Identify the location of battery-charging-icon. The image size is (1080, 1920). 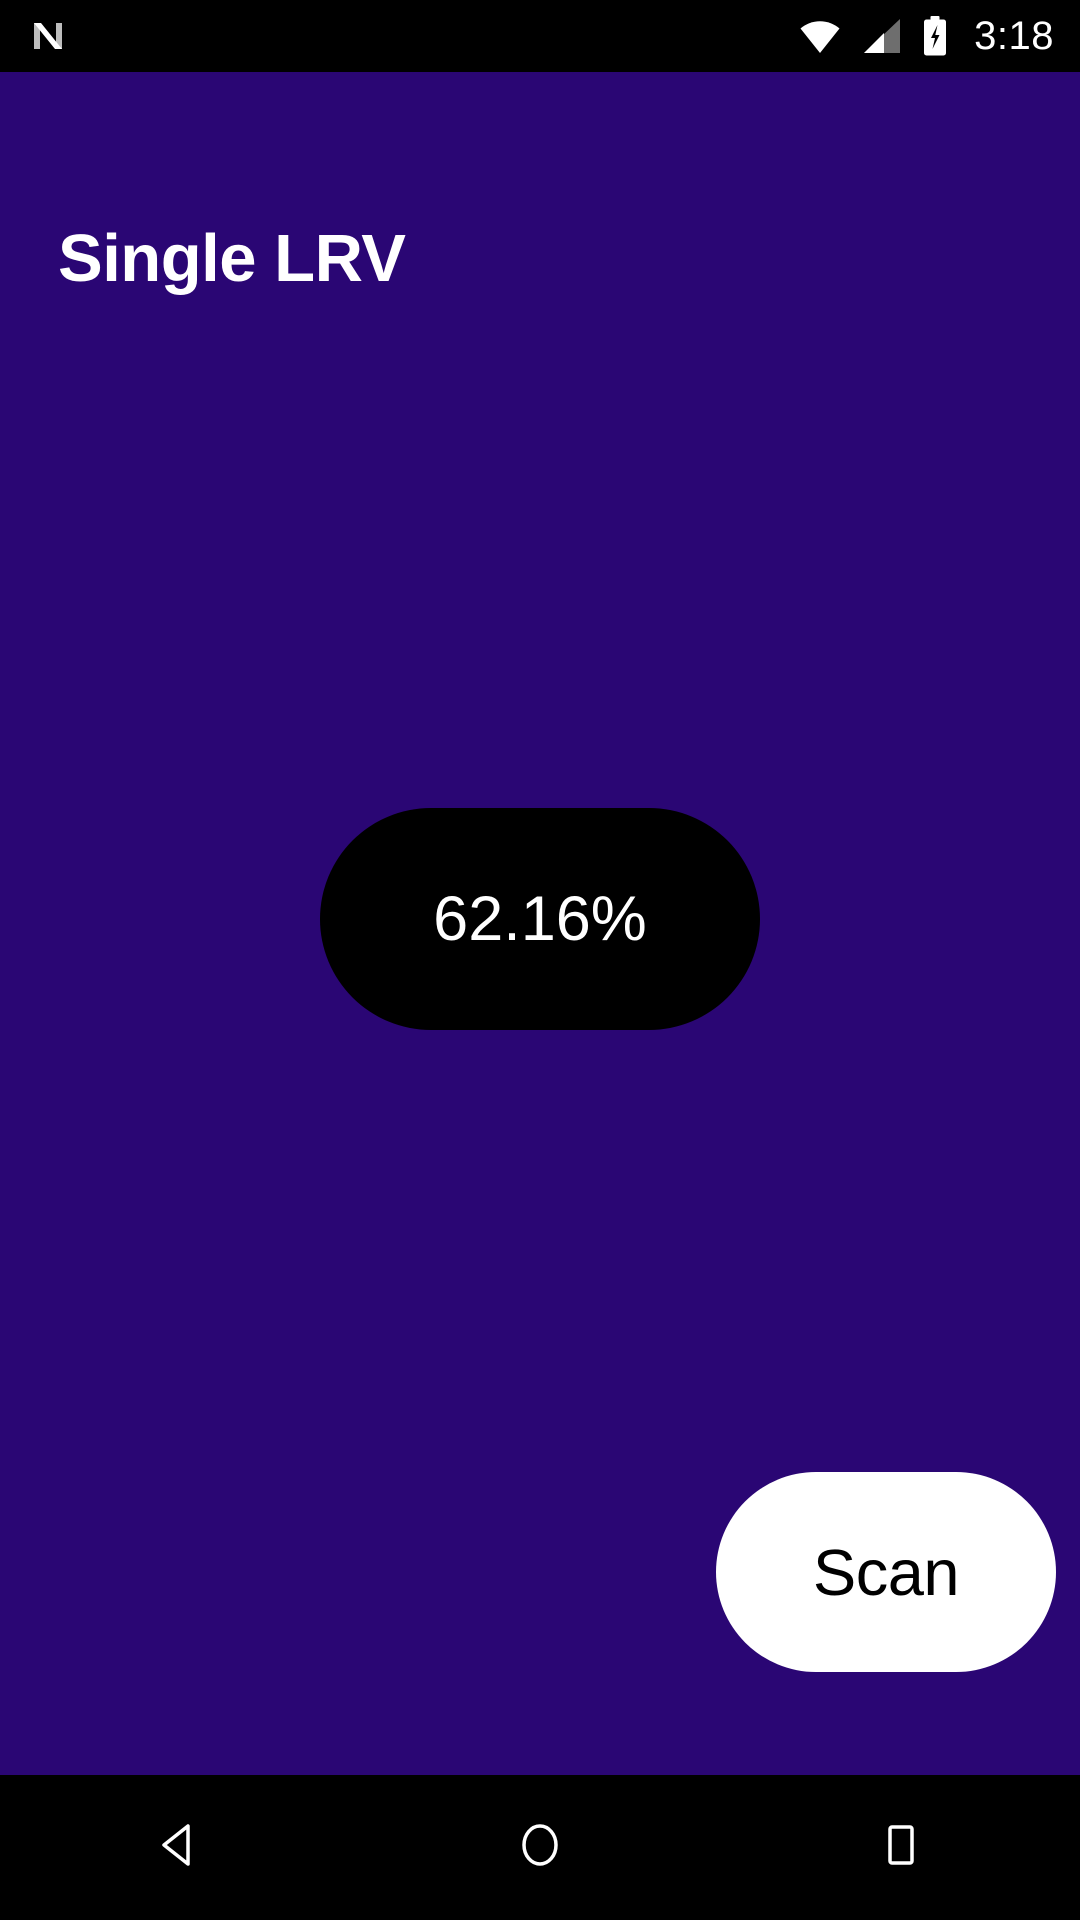
(935, 36).